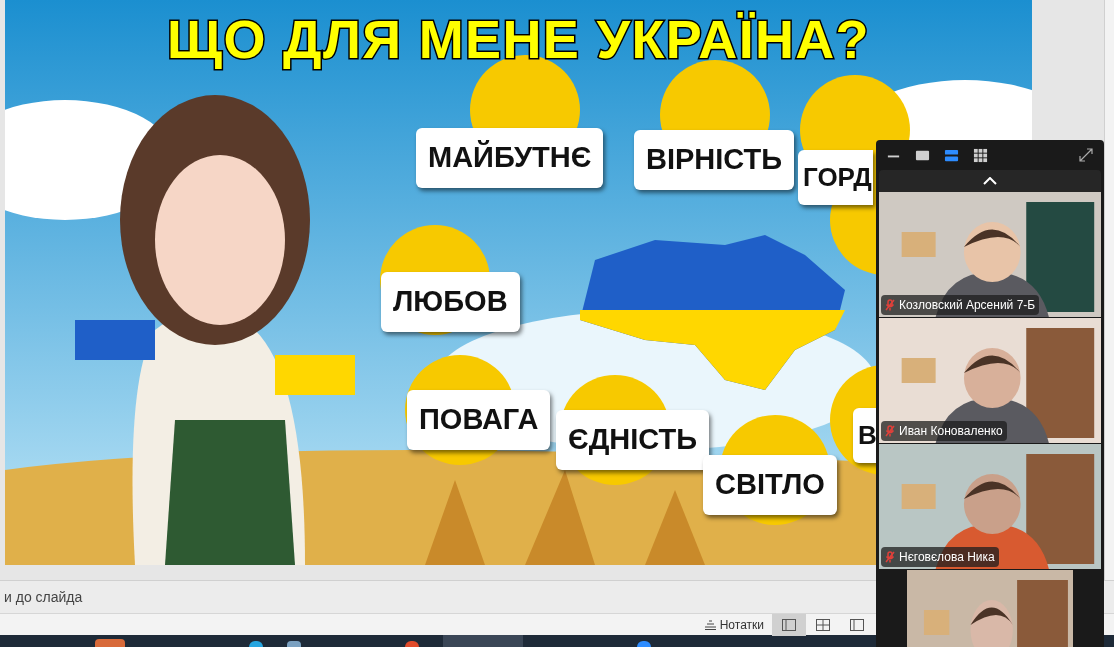  What do you see at coordinates (1086, 155) in the screenshot?
I see `expand-icon` at bounding box center [1086, 155].